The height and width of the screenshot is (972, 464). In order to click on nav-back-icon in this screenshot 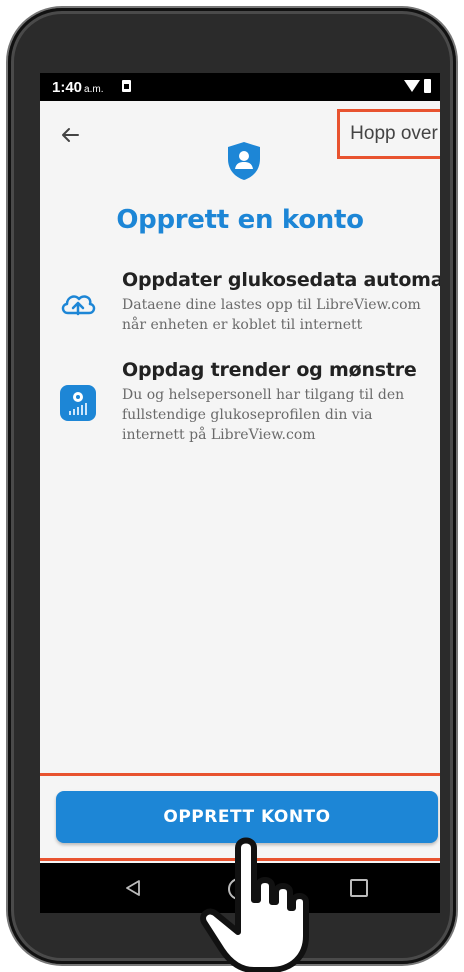, I will do `click(133, 888)`.